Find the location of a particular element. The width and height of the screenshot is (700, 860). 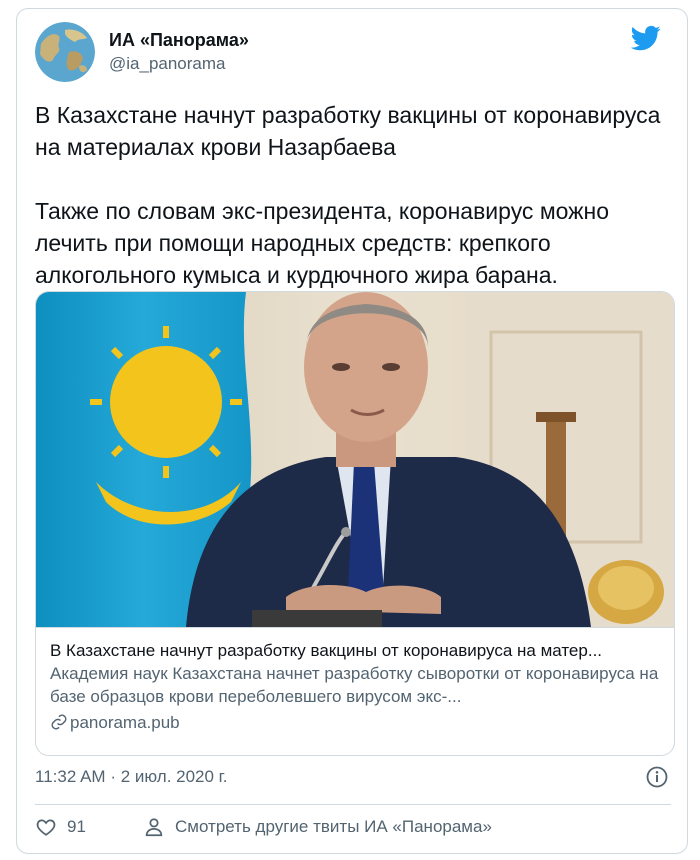

author-names: ИА «Панорама» @ia_panorama is located at coordinates (179, 52).